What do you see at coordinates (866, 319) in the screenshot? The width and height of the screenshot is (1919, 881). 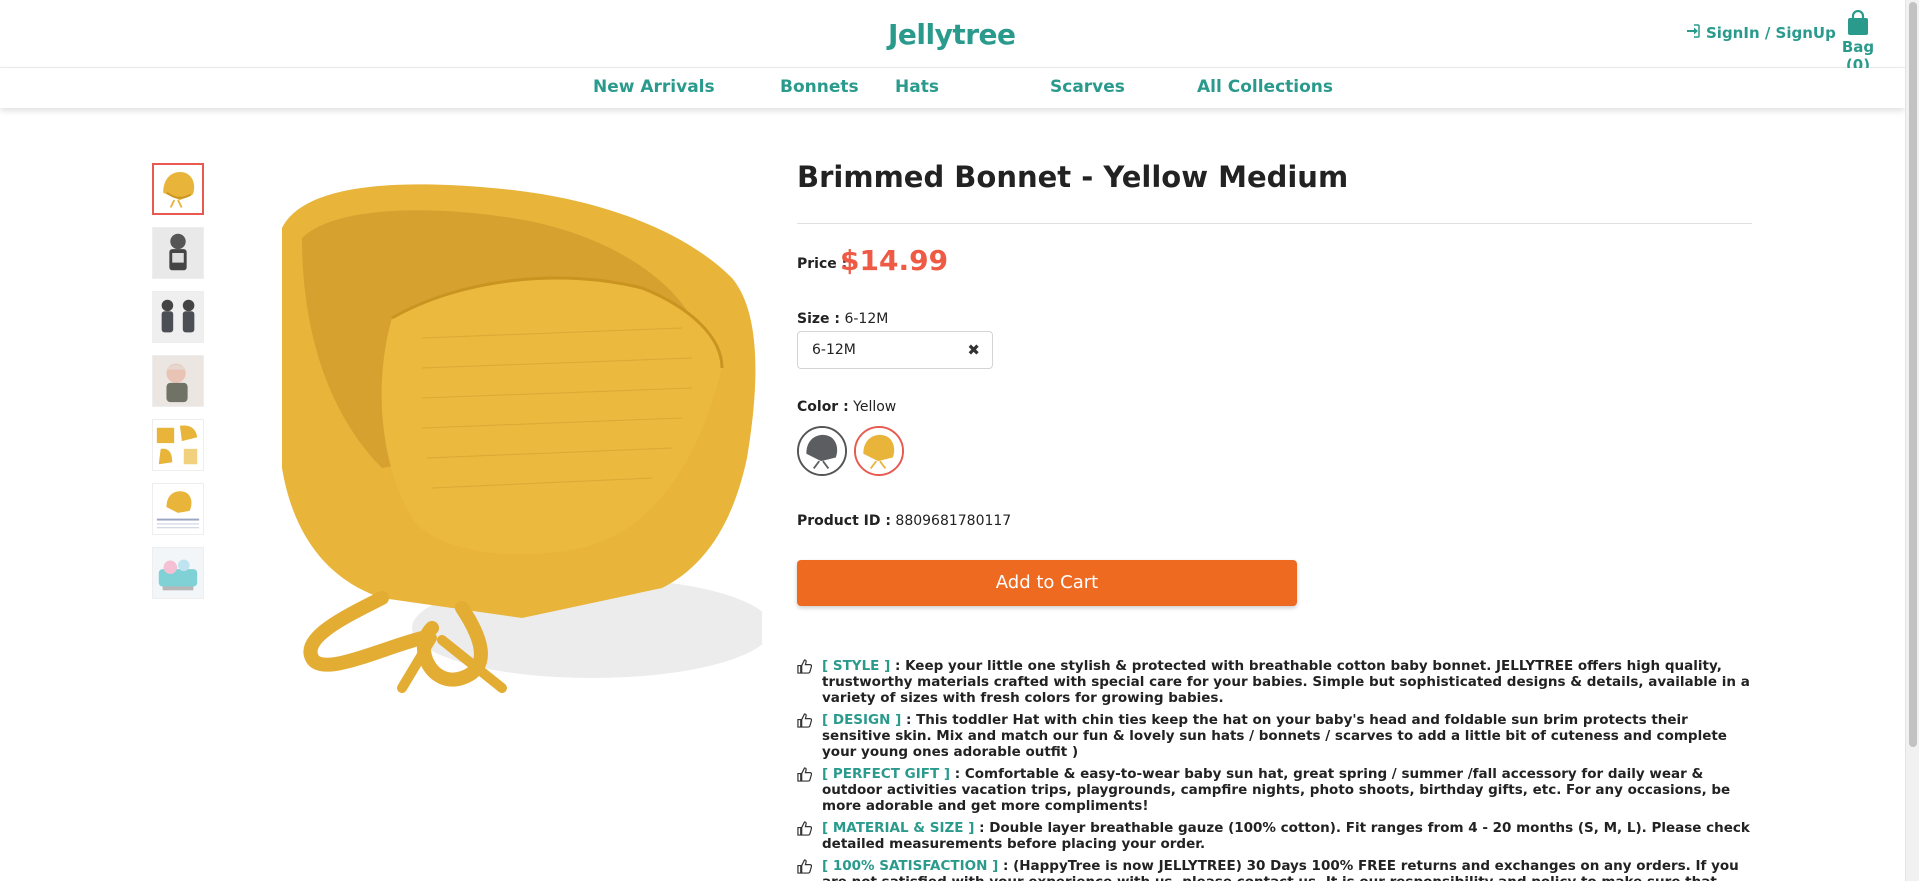 I see `size-current-value: 6-12M` at bounding box center [866, 319].